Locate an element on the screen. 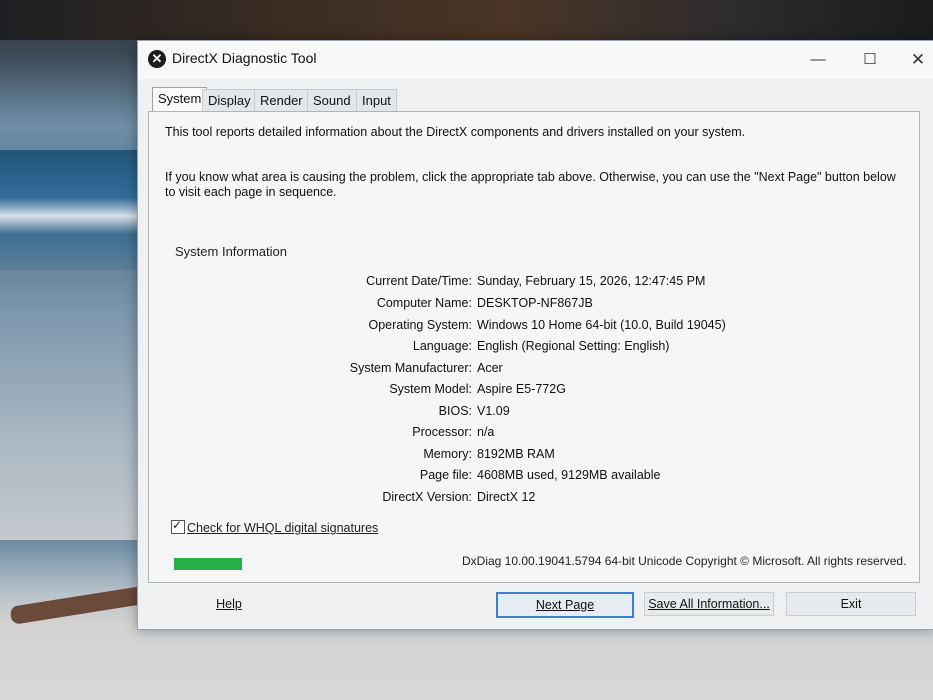 The width and height of the screenshot is (933, 700). info-row-model: System Model: Aspire E5-772G is located at coordinates (535, 392).